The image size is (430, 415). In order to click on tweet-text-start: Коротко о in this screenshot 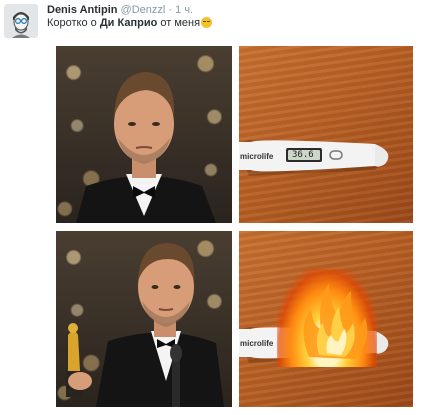, I will do `click(73, 23)`.